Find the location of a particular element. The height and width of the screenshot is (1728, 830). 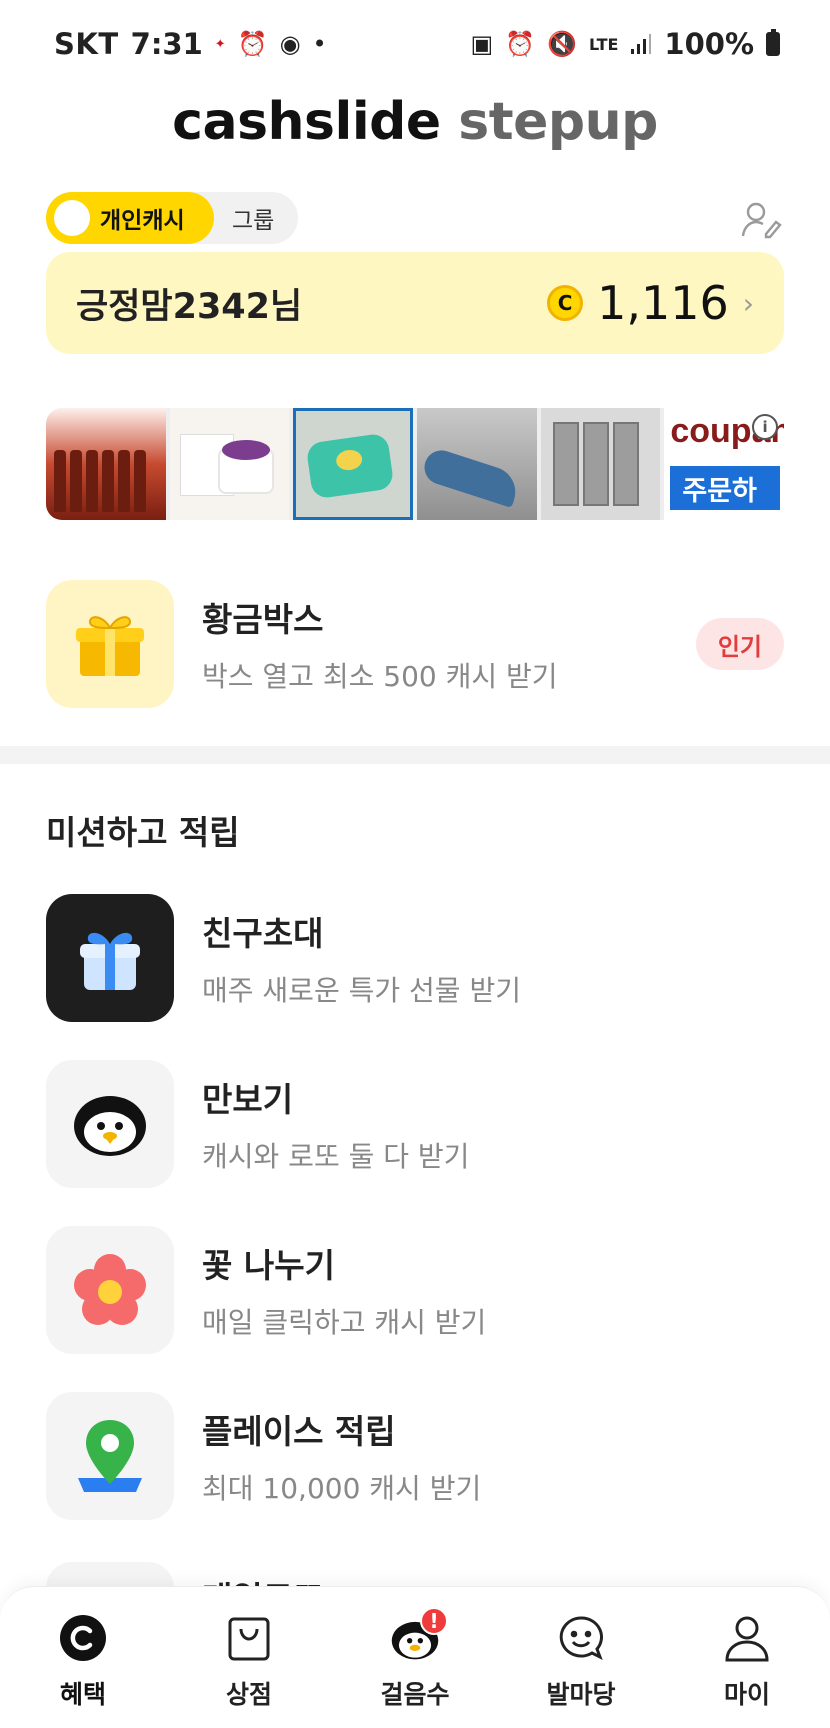

cash-mode-toggle: 개인캐시 그룹 is located at coordinates (172, 218).